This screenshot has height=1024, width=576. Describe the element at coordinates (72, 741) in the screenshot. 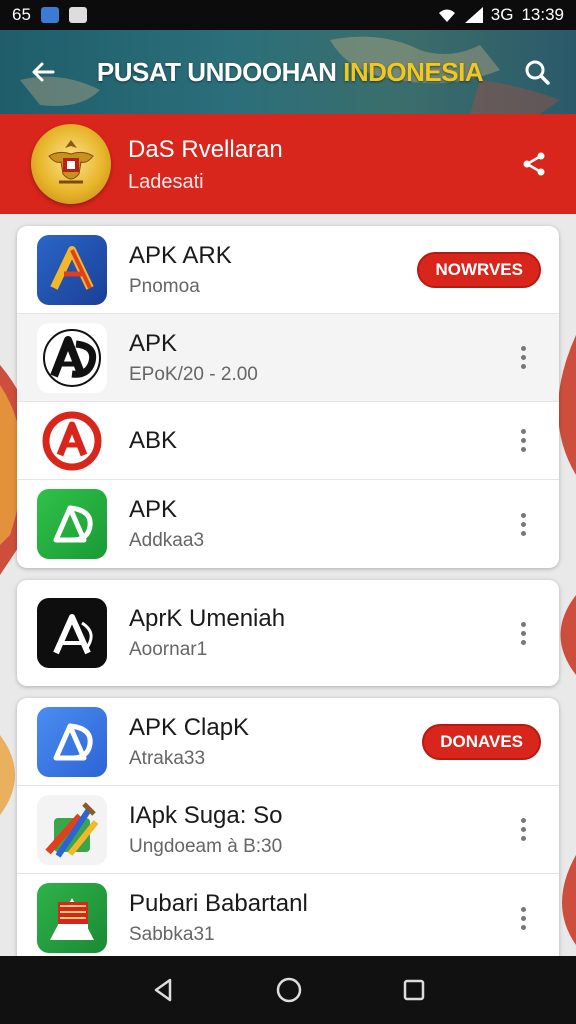

I see `apk-a-lightblue-icon` at that location.